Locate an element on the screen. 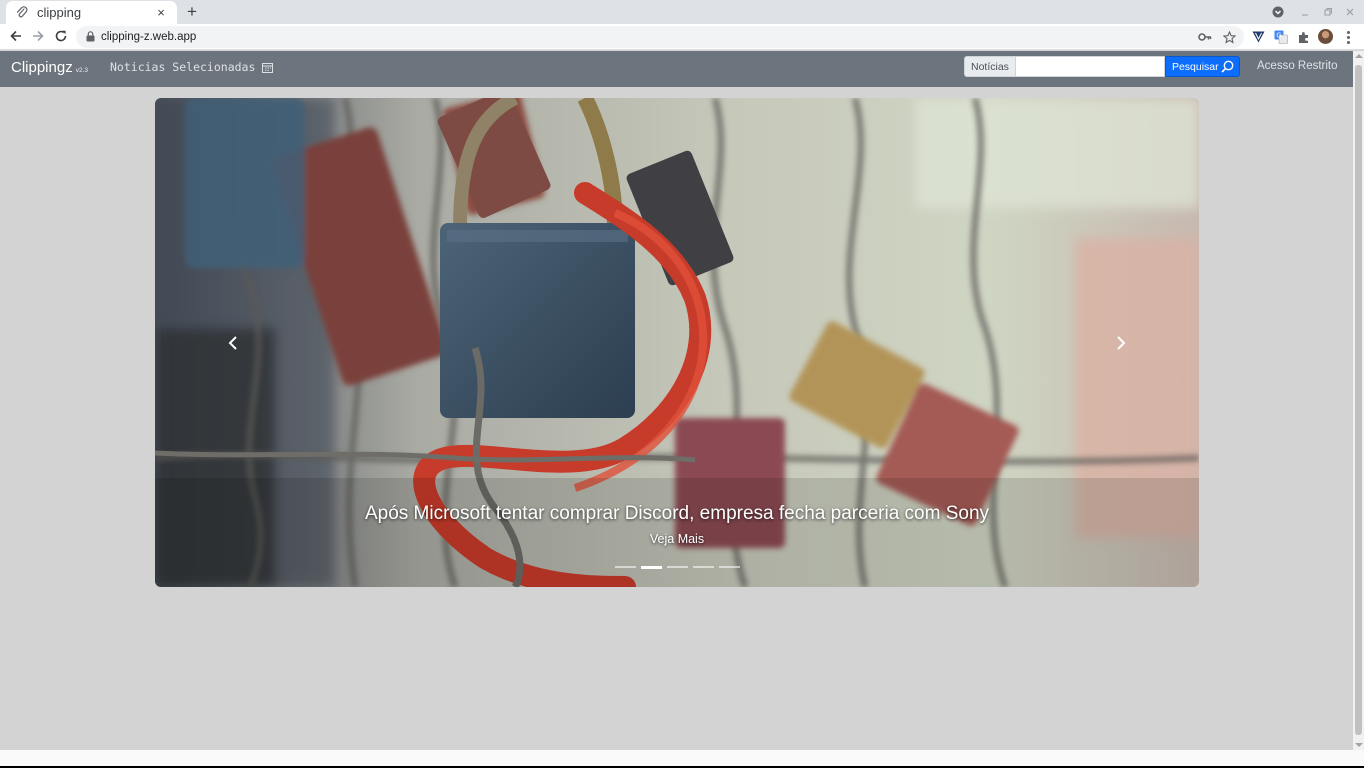 The width and height of the screenshot is (1364, 768). extension-v-icon is located at coordinates (1258, 37).